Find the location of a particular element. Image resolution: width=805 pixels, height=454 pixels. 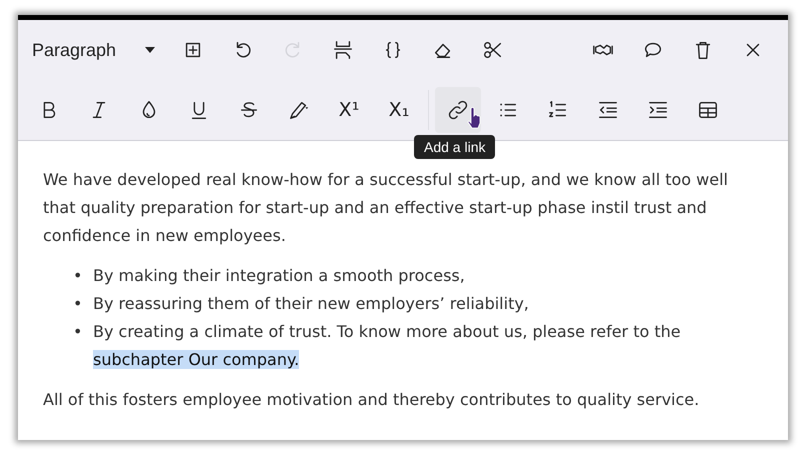

page-break-icon is located at coordinates (343, 50).